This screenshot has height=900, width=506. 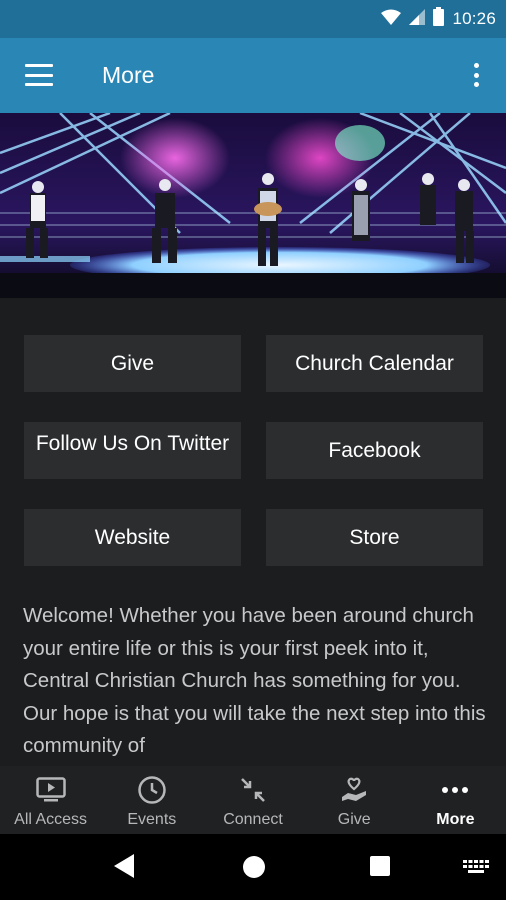 I want to click on signal-icon, so click(x=417, y=19).